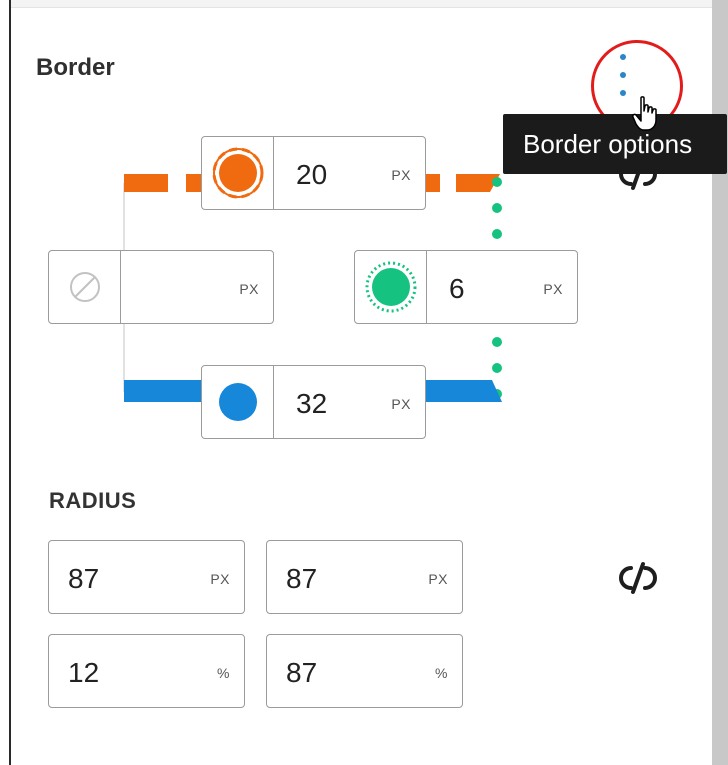  Describe the element at coordinates (364, 577) in the screenshot. I see `radius-top-right-field: 87 PX` at that location.